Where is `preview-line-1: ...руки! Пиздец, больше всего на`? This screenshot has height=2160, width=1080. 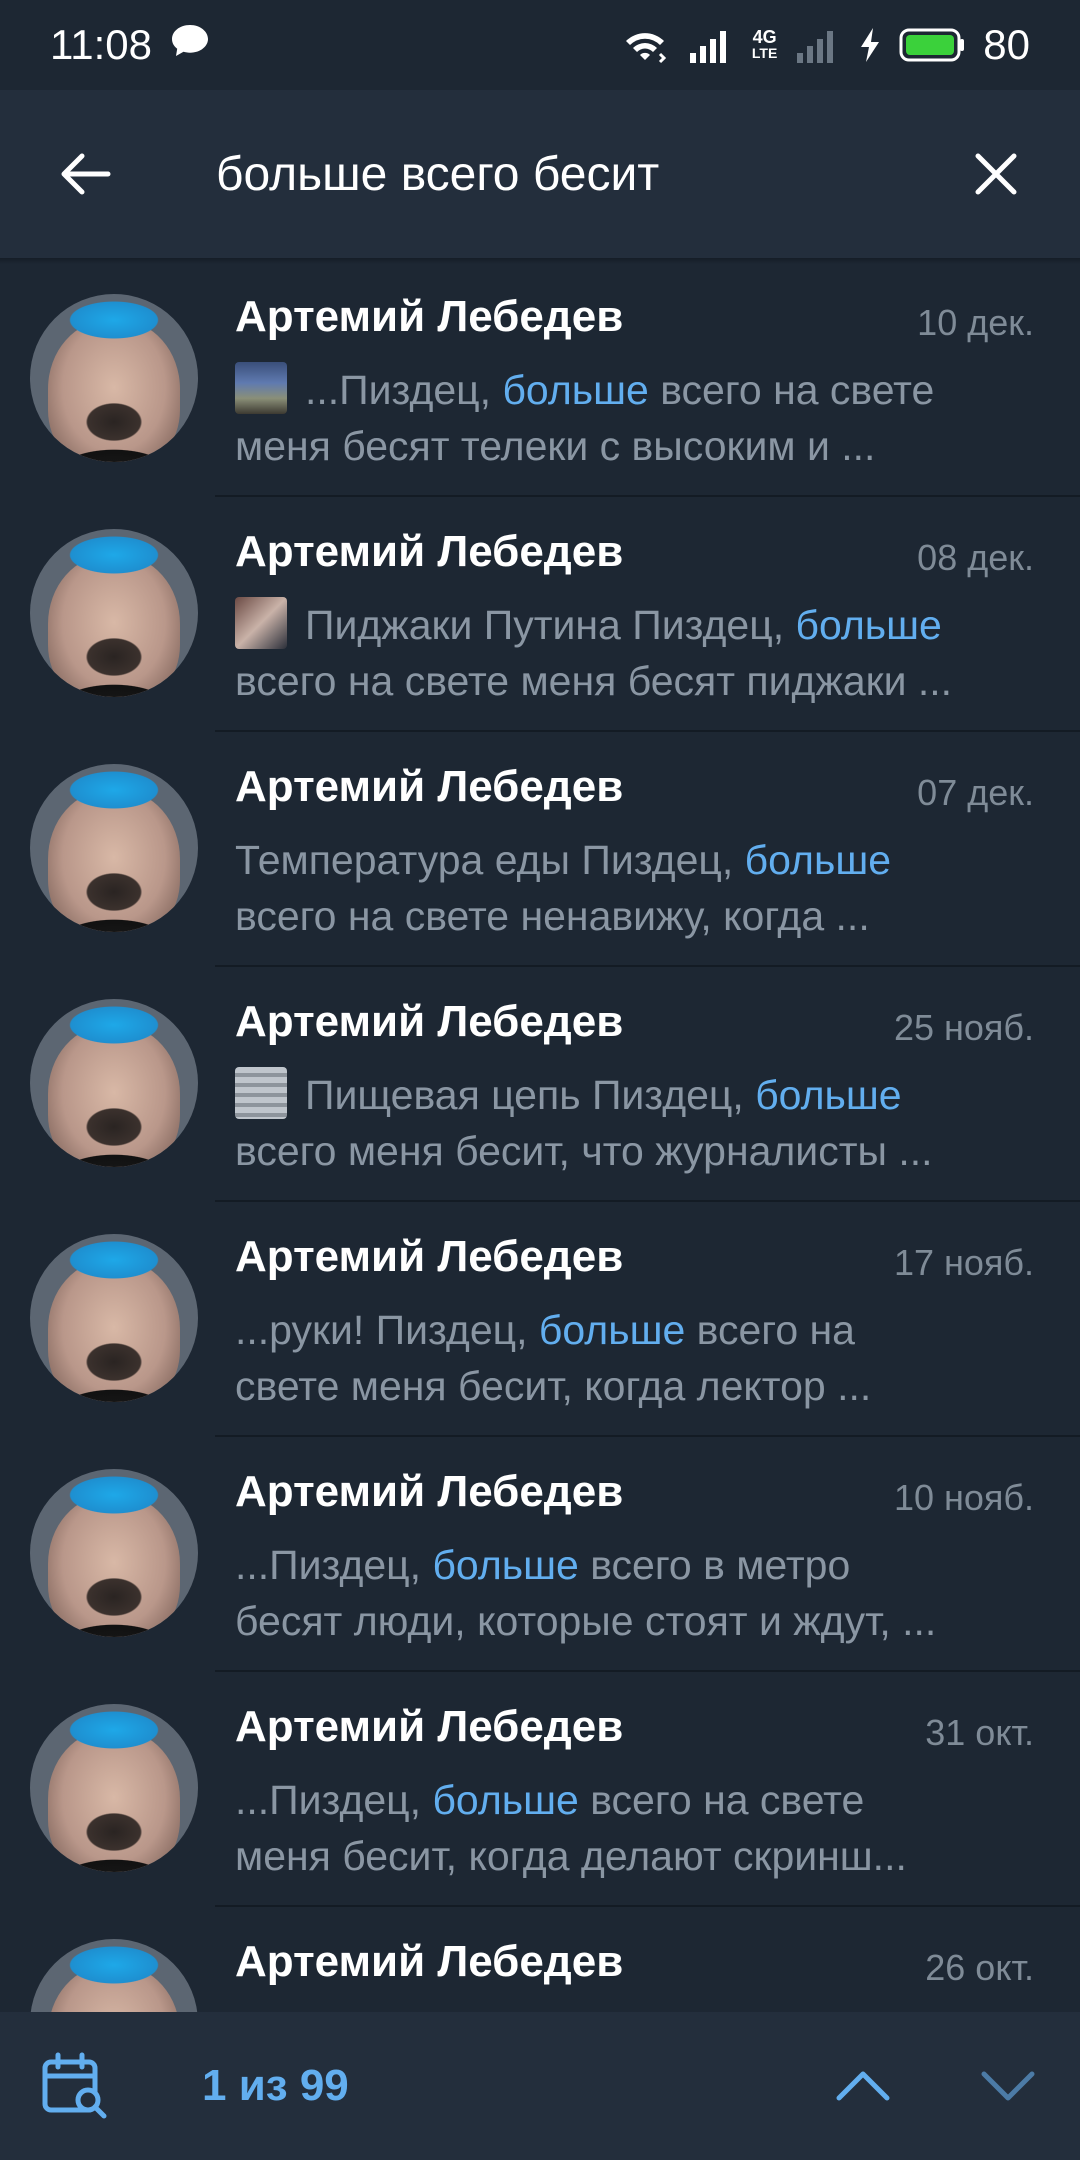 preview-line-1: ...руки! Пиздец, больше всего на is located at coordinates (635, 1330).